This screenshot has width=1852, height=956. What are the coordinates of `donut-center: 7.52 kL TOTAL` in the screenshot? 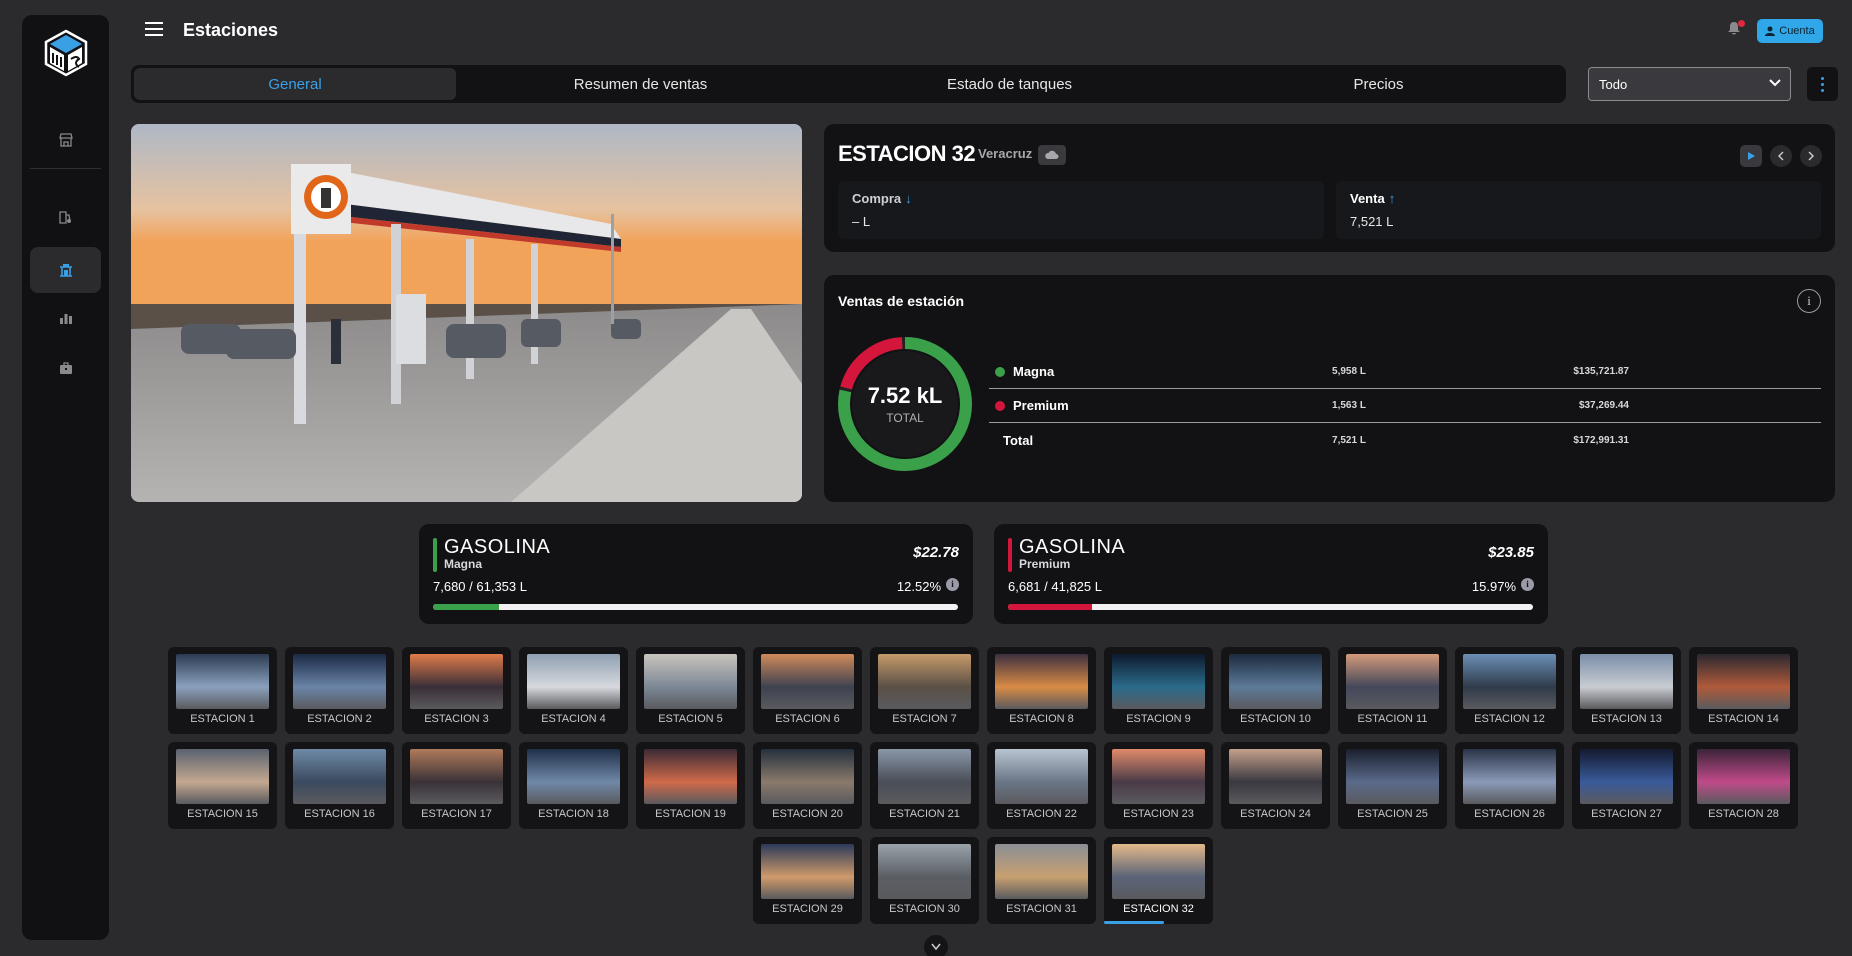 It's located at (905, 404).